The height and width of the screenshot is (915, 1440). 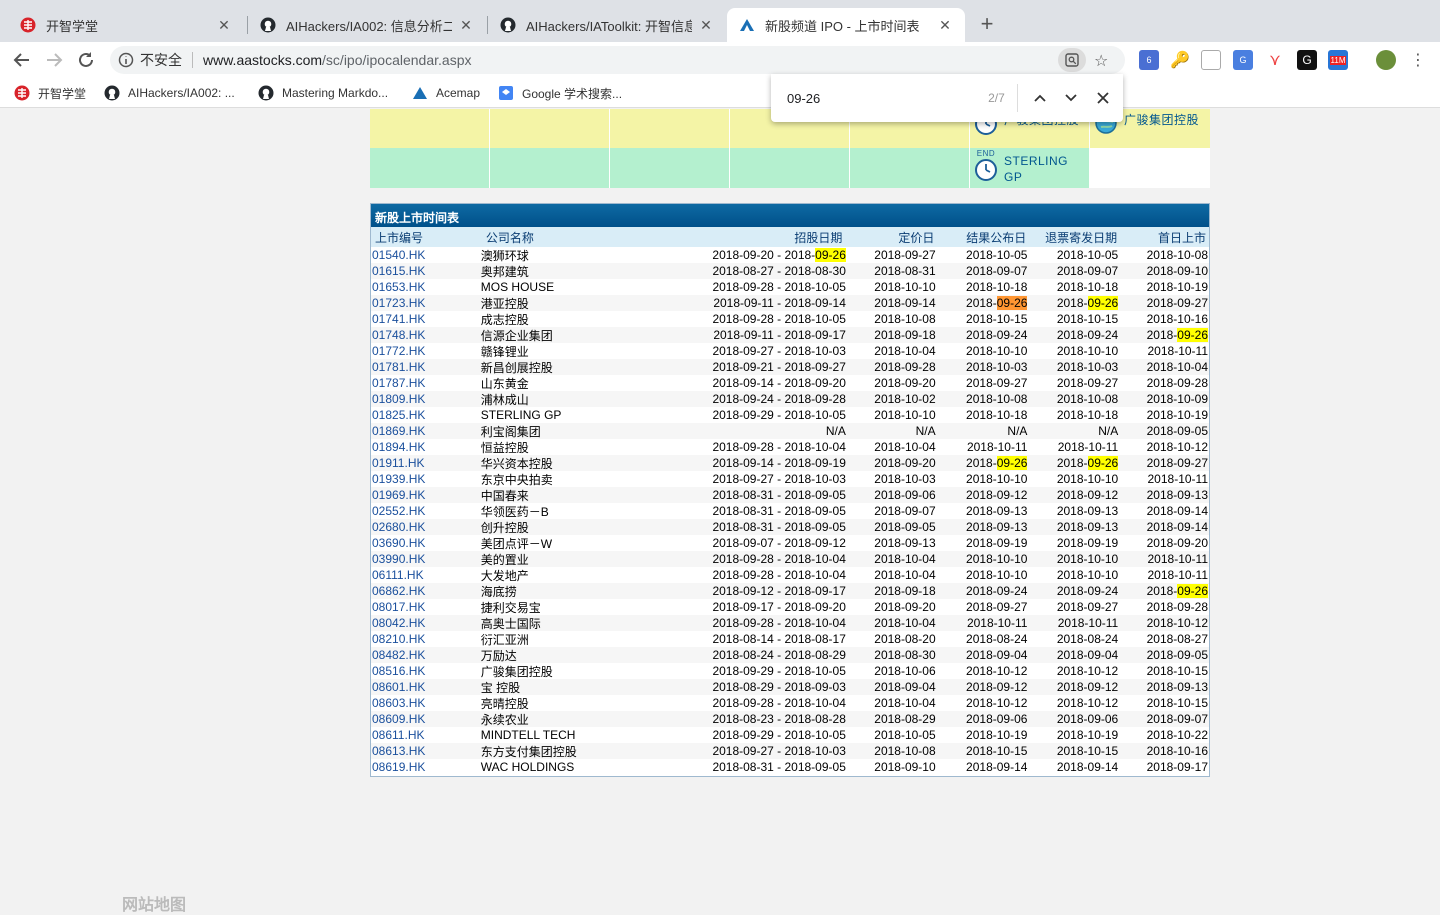 I want to click on find-close-button, so click(x=1103, y=98).